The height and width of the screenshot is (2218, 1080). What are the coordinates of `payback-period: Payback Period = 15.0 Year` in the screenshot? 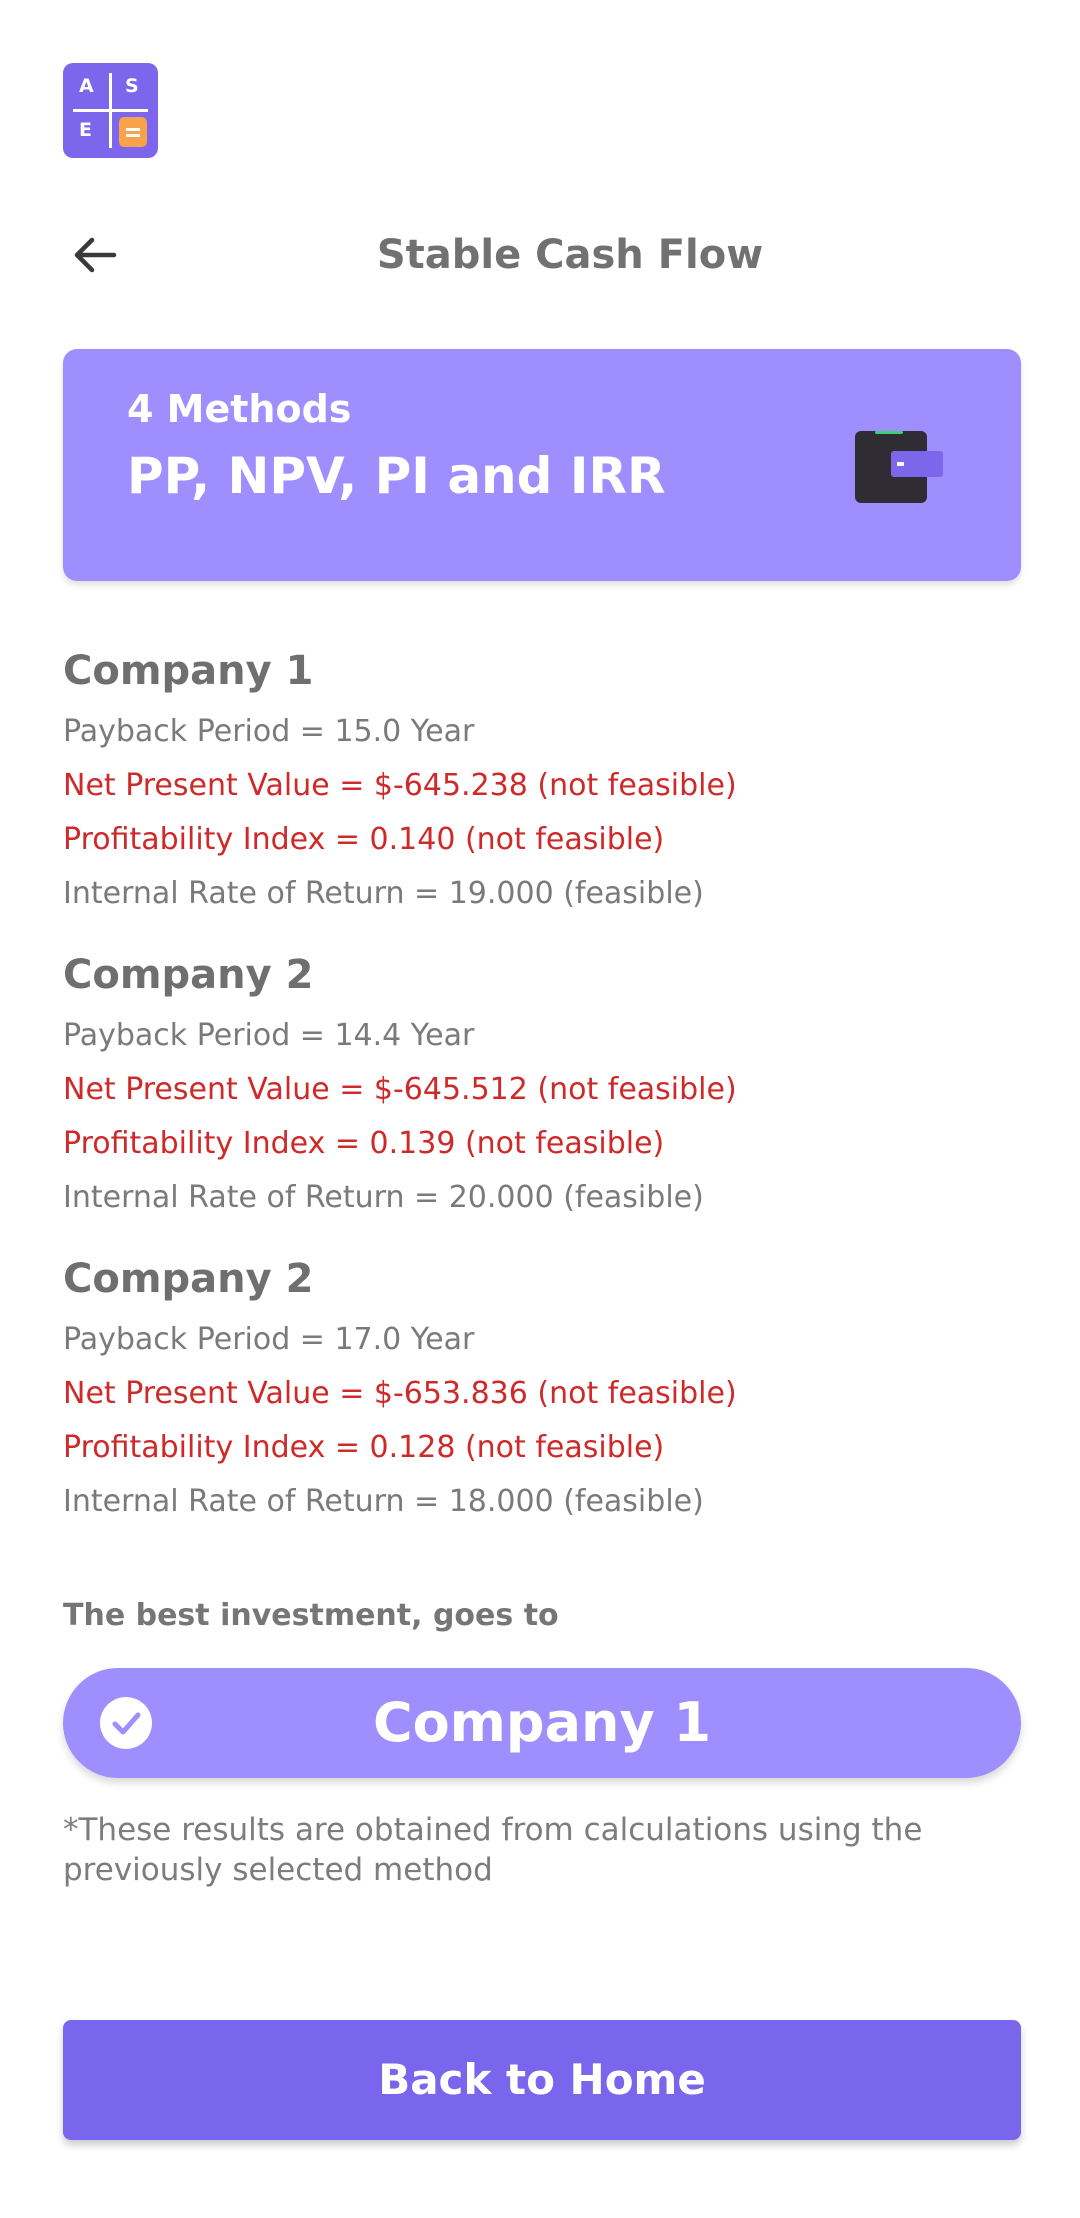 It's located at (269, 731).